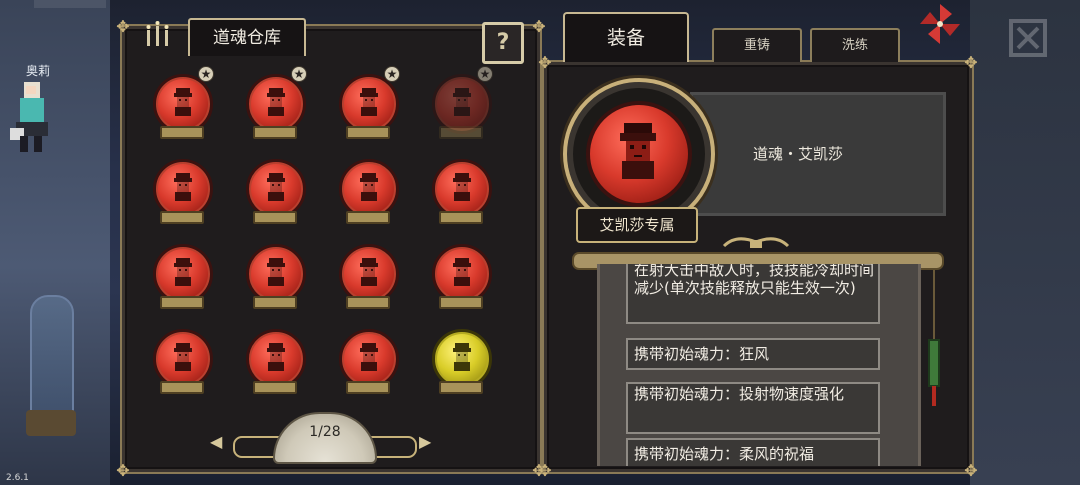  I want to click on npc-name: 奥莉, so click(38, 71).